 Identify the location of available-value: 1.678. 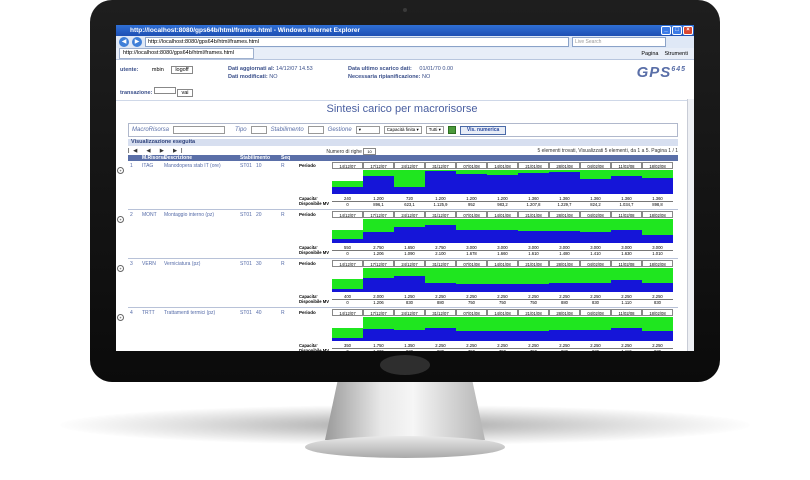
(471, 253).